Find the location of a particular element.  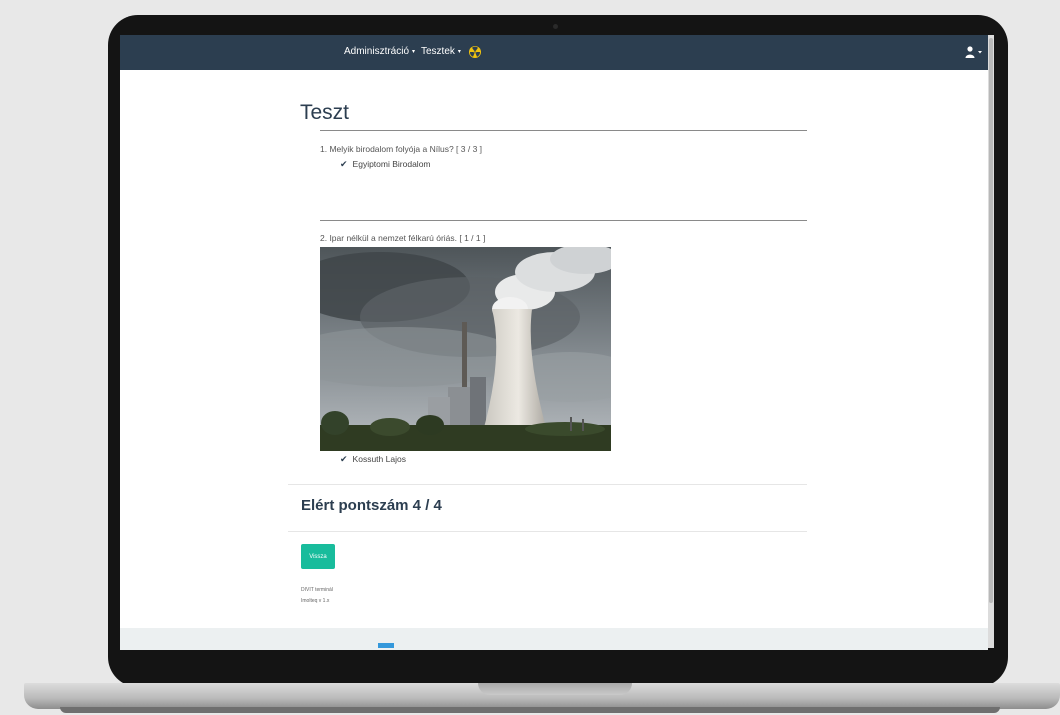

question-divider is located at coordinates (563, 220).